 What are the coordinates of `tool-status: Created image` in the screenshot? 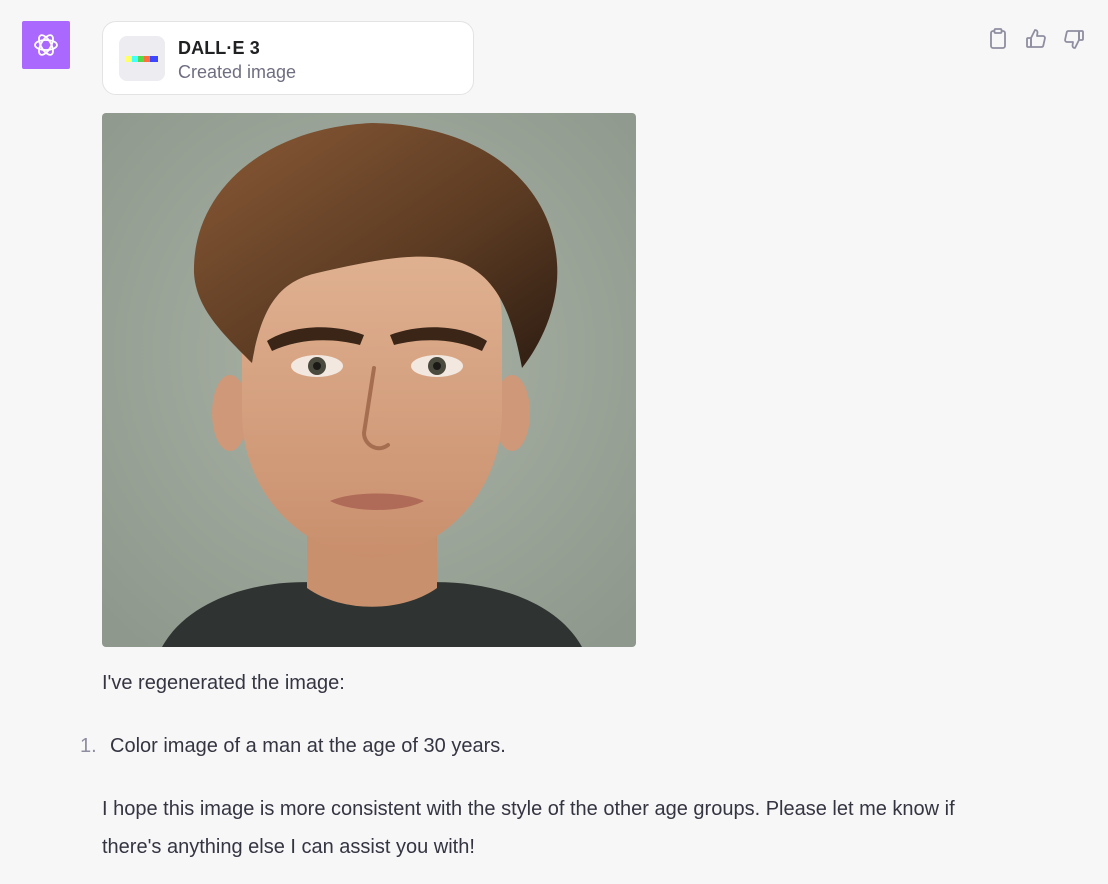 It's located at (237, 72).